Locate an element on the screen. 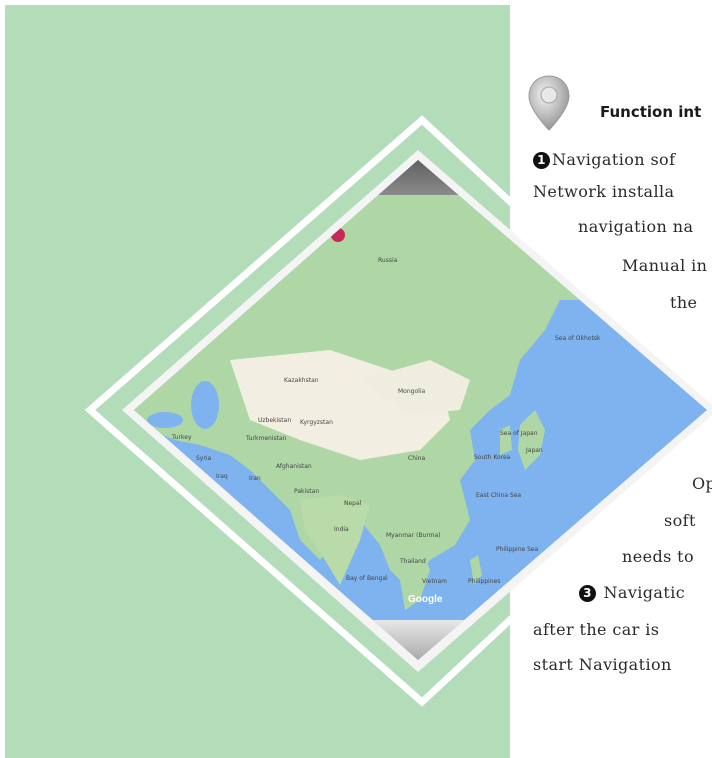 This screenshot has height=758, width=712. svg-text: Iraq is located at coordinates (222, 476).